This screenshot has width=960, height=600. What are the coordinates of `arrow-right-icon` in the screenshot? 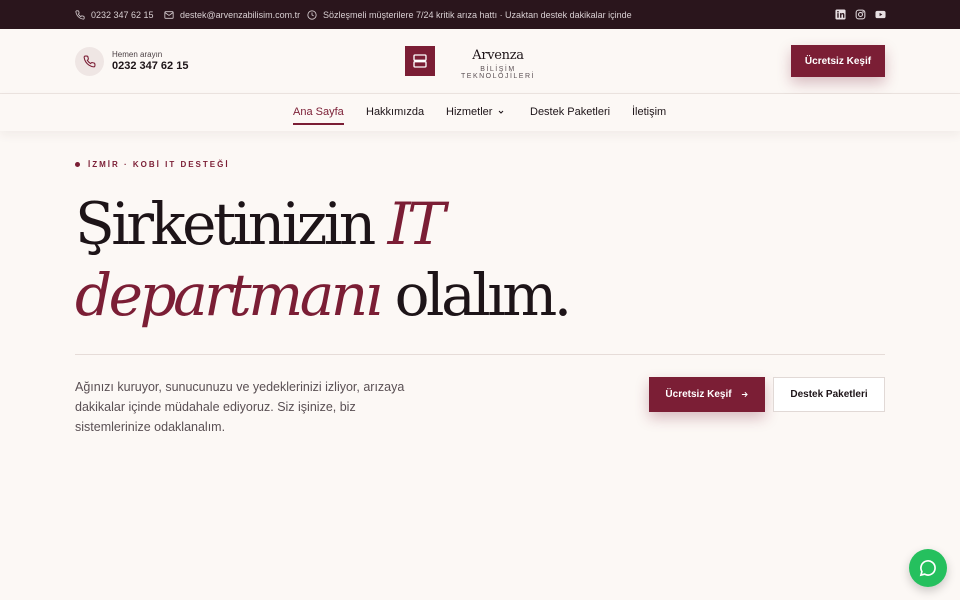 It's located at (744, 394).